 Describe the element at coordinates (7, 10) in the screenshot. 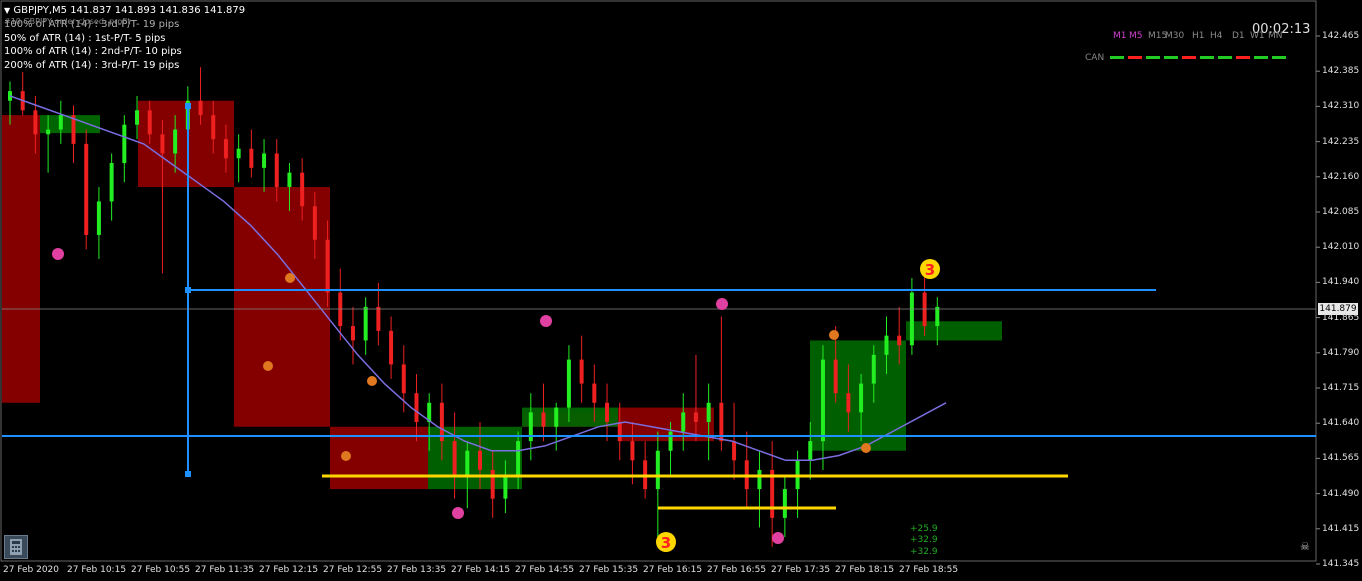

I see `triangle-down-icon: ▼` at that location.